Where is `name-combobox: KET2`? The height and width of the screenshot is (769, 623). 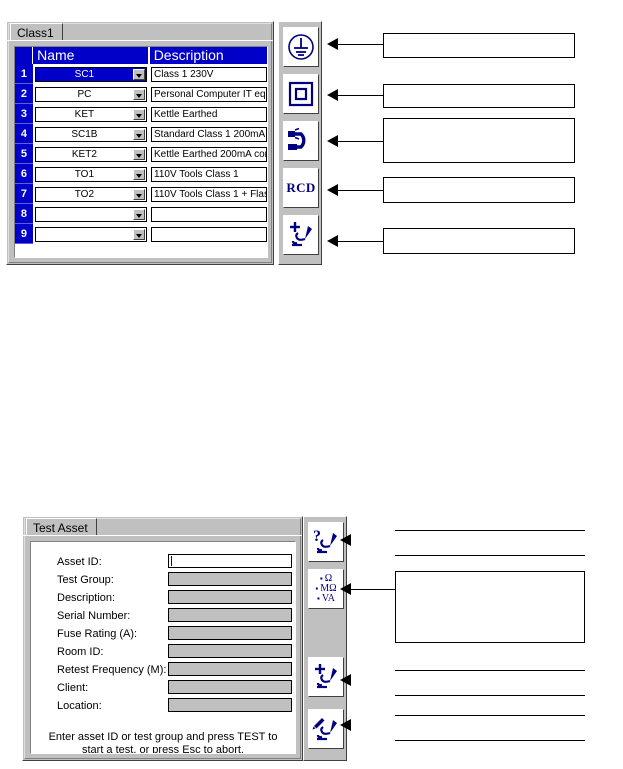 name-combobox: KET2 is located at coordinates (90, 154).